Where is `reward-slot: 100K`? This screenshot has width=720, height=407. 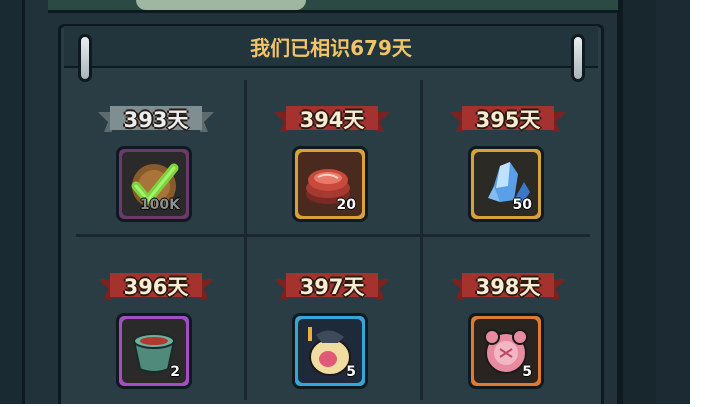
reward-slot: 100K is located at coordinates (154, 184).